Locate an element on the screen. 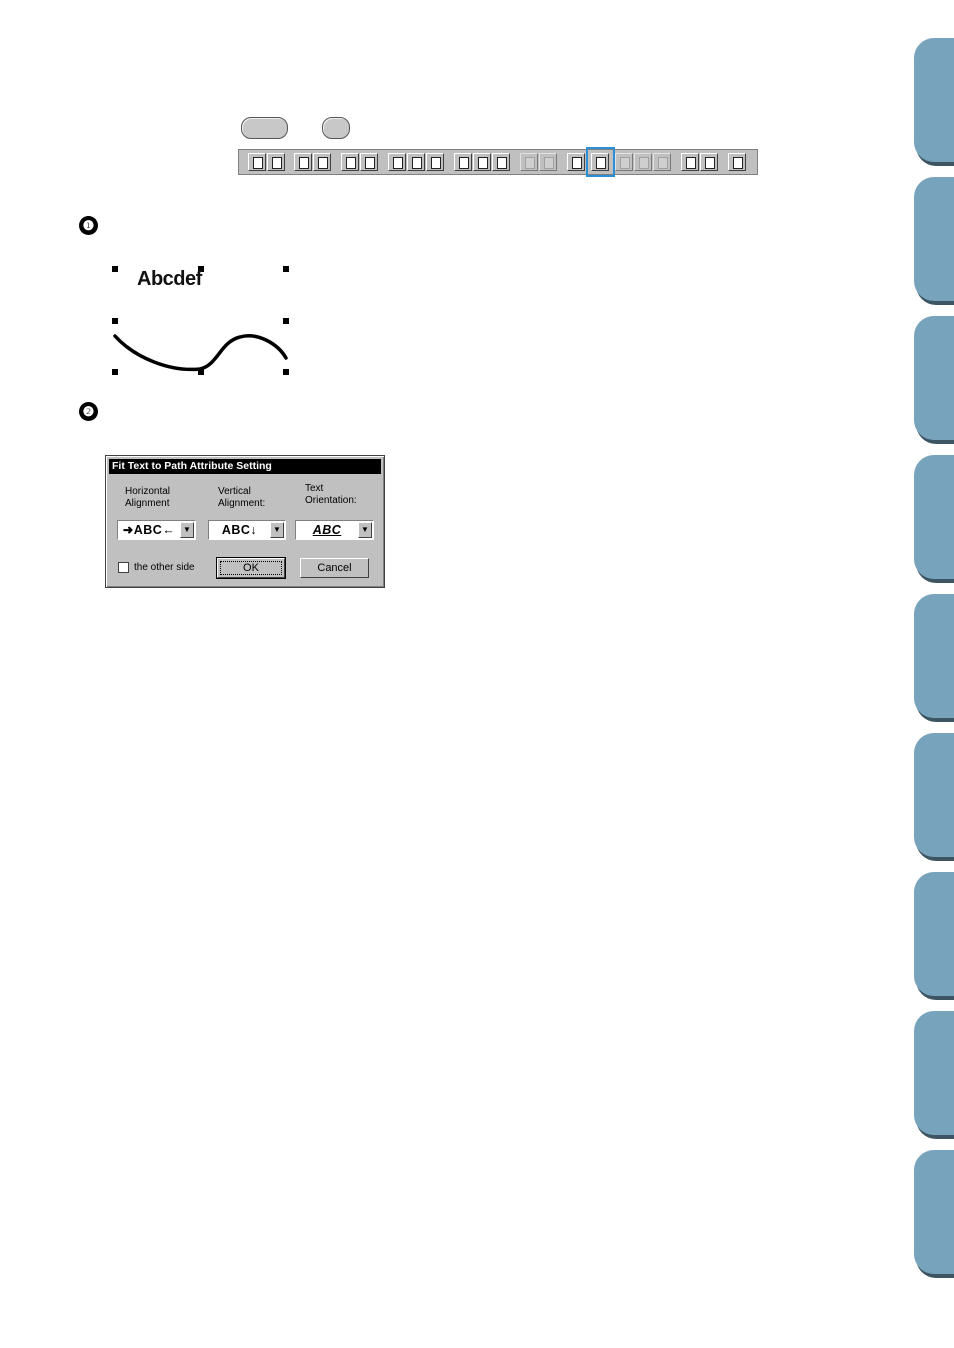 The width and height of the screenshot is (954, 1348). cut-icon is located at coordinates (397, 162).